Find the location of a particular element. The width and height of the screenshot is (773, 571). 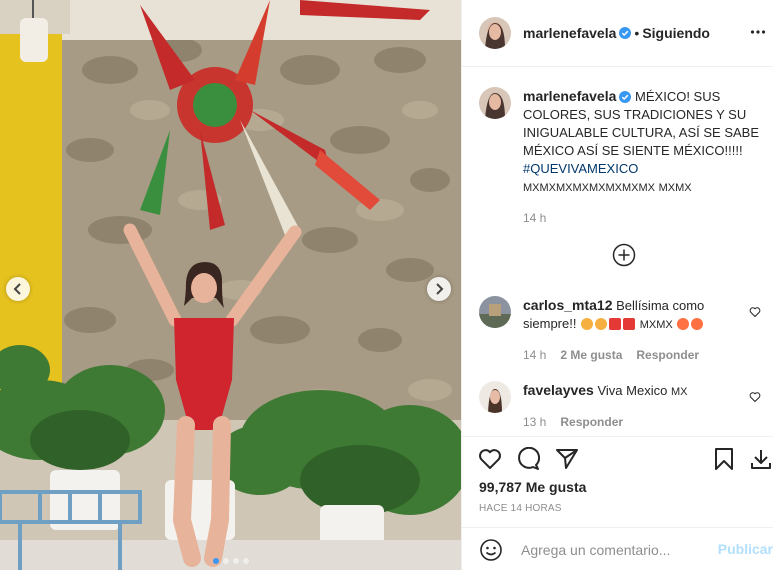

caption-time: 14 h is located at coordinates (645, 218).